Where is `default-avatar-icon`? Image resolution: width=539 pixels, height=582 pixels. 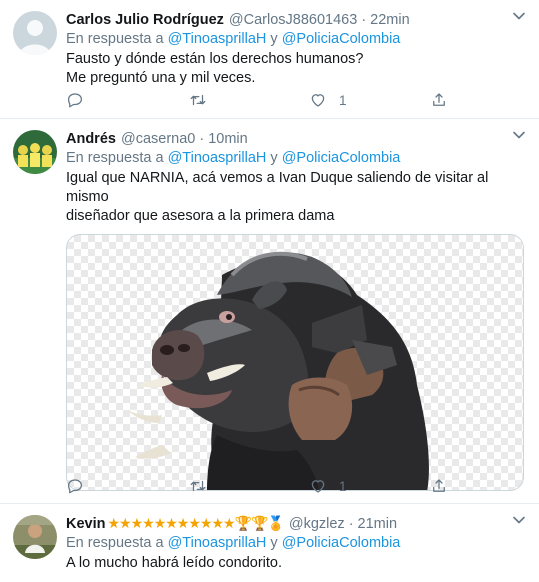
default-avatar-icon is located at coordinates (35, 33).